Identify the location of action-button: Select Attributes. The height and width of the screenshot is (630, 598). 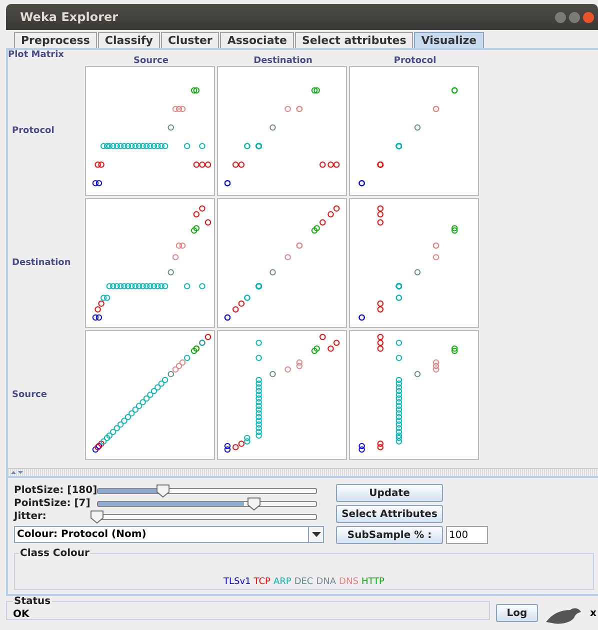
(389, 514).